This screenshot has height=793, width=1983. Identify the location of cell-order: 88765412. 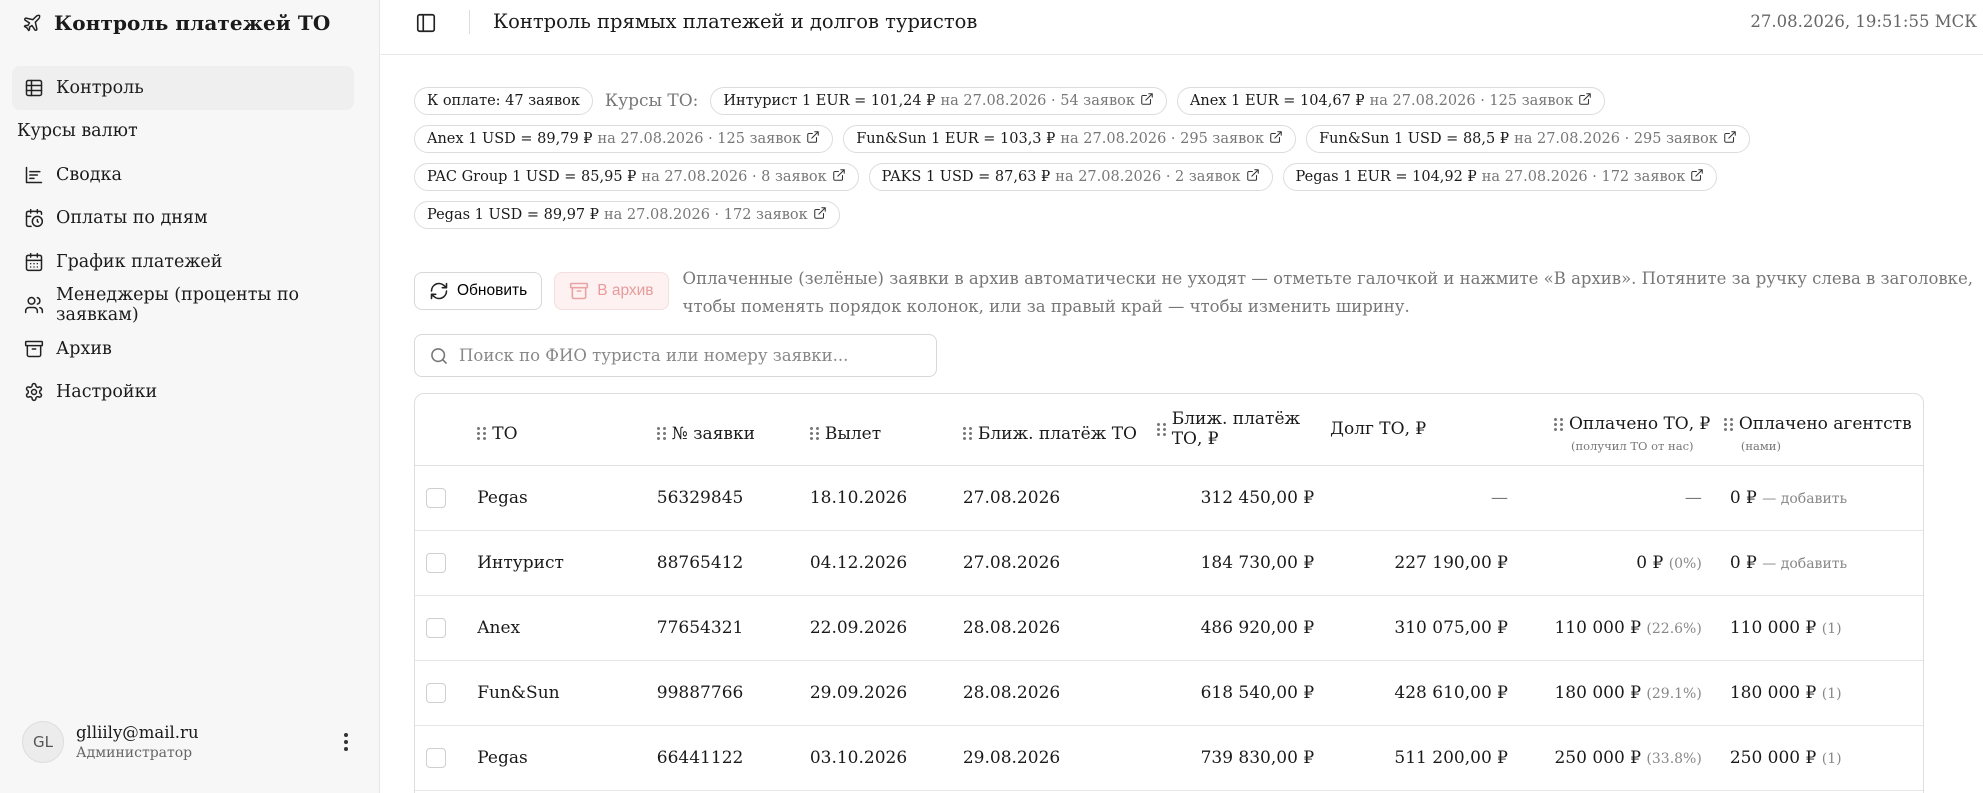
(700, 562).